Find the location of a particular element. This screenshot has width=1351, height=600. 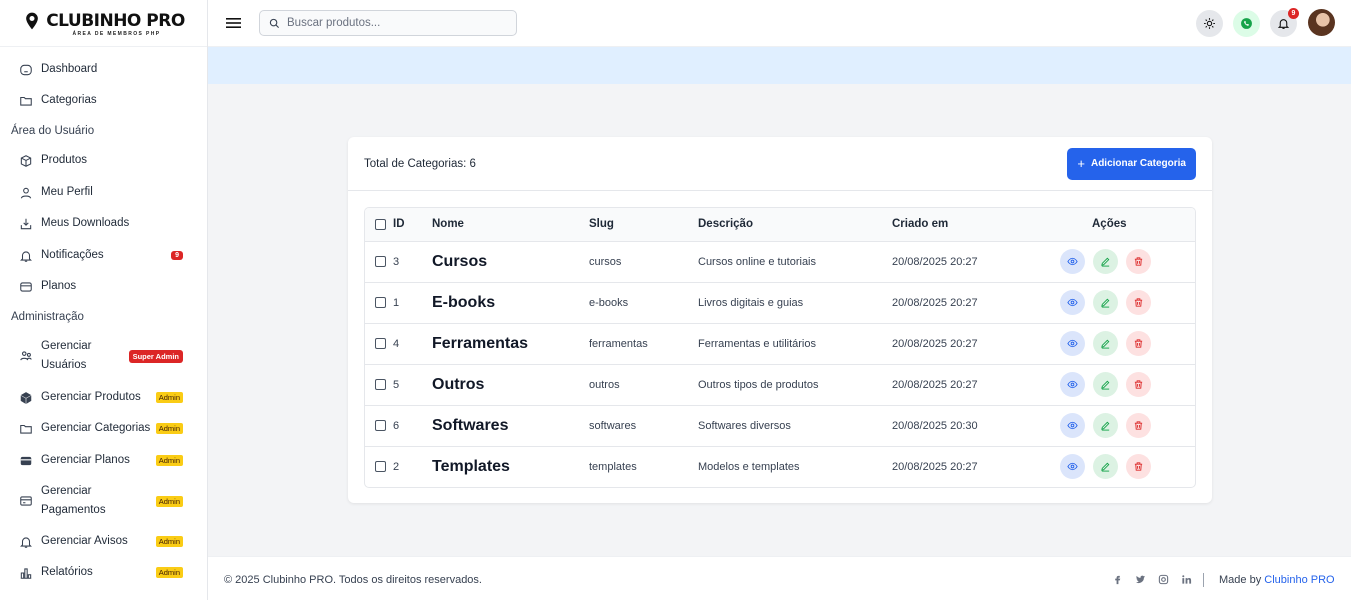

brand-logo: CLUBINHO PRO ÁREA DE MEMBROS PHP is located at coordinates (103, 23).